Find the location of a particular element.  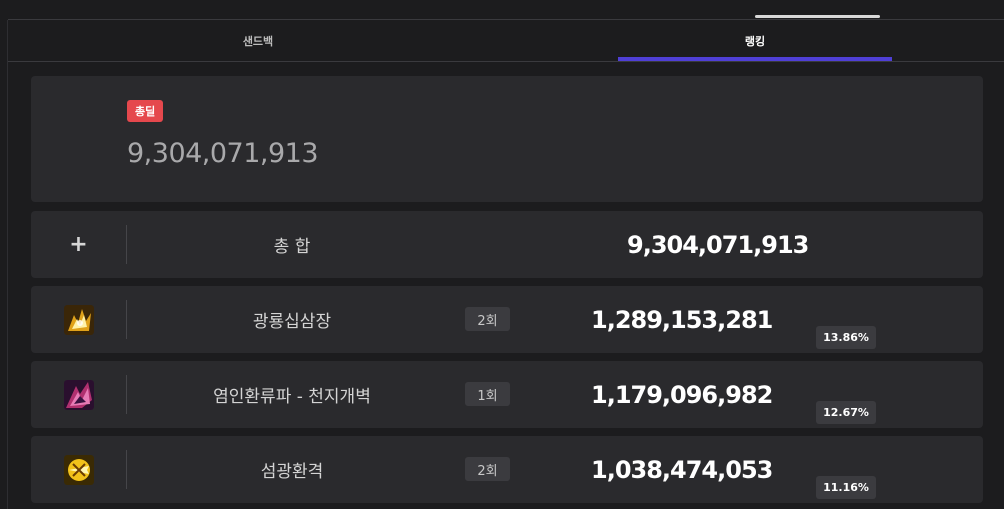

top-indicator is located at coordinates (817, 16).